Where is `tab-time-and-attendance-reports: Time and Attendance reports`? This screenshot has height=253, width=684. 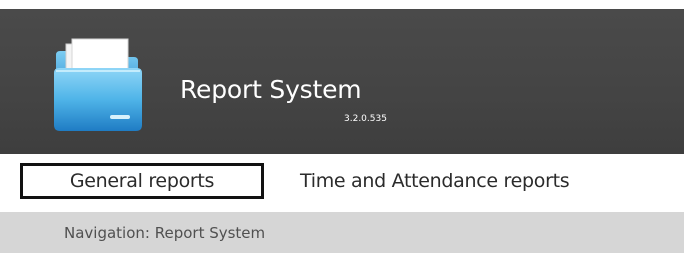 tab-time-and-attendance-reports: Time and Attendance reports is located at coordinates (435, 181).